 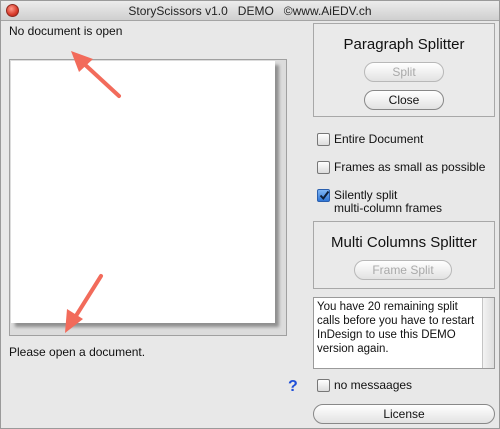 I want to click on status-message: Please open a document., so click(x=77, y=352).